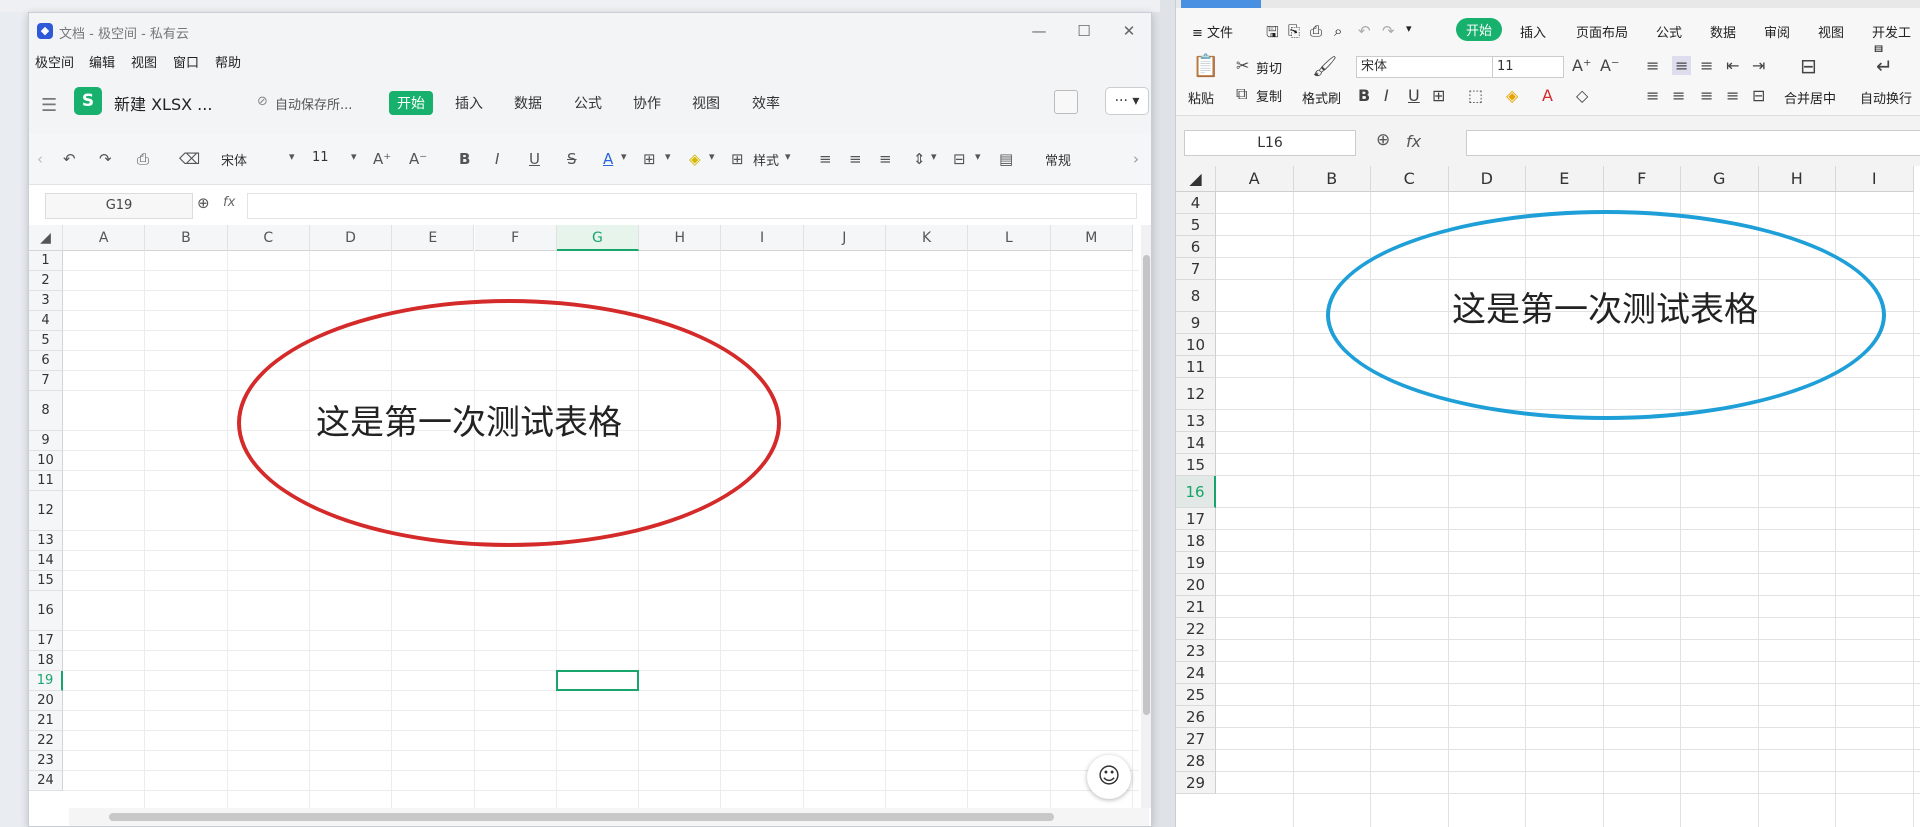  I want to click on paste-icon: 📋, so click(1205, 66).